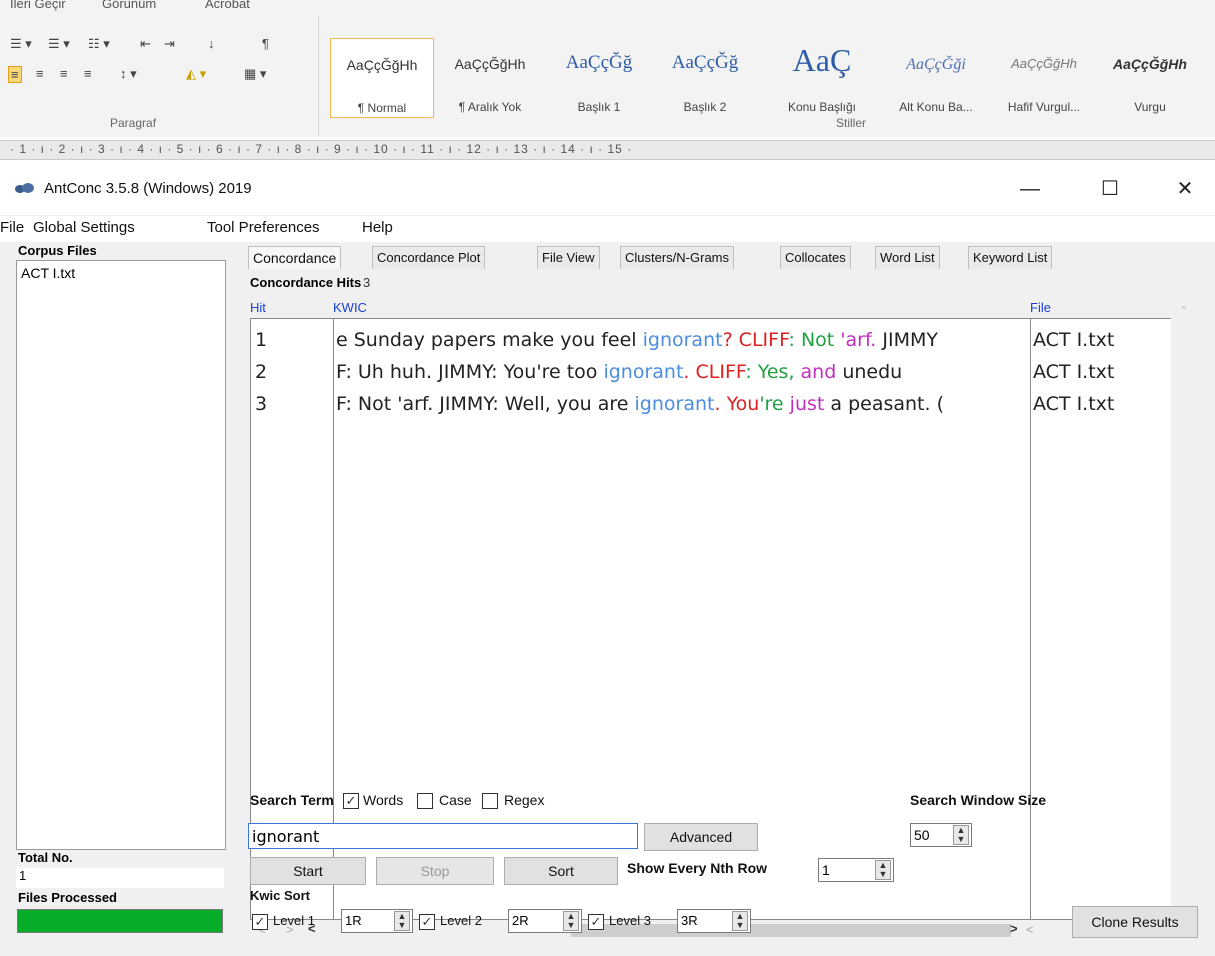 The image size is (1215, 956). I want to click on style-normal: AaÇçĞğHh ¶ Normal, so click(382, 78).